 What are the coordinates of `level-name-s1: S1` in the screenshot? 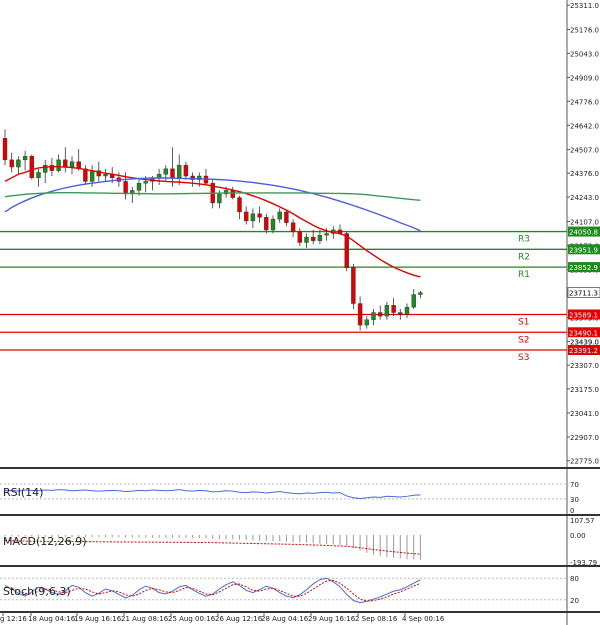 It's located at (523, 322).